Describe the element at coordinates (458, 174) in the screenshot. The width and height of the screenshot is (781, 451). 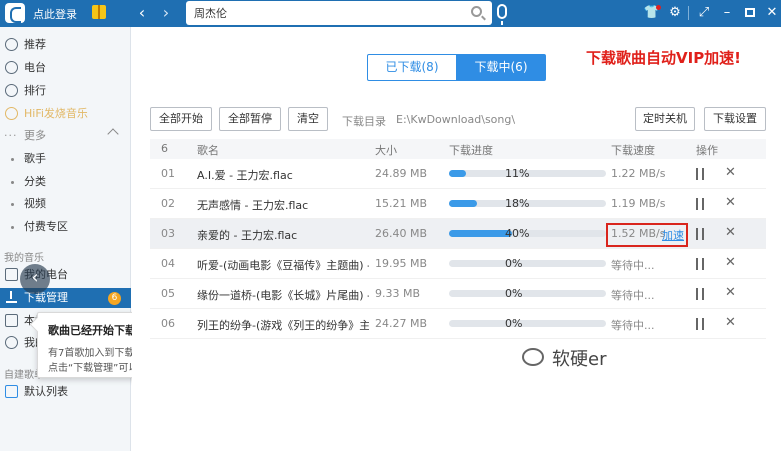
I see `table-row: 01 A.I.爱 - 王力宏.flac 24.89 MB 11% 1.22 MB/s ✕` at that location.